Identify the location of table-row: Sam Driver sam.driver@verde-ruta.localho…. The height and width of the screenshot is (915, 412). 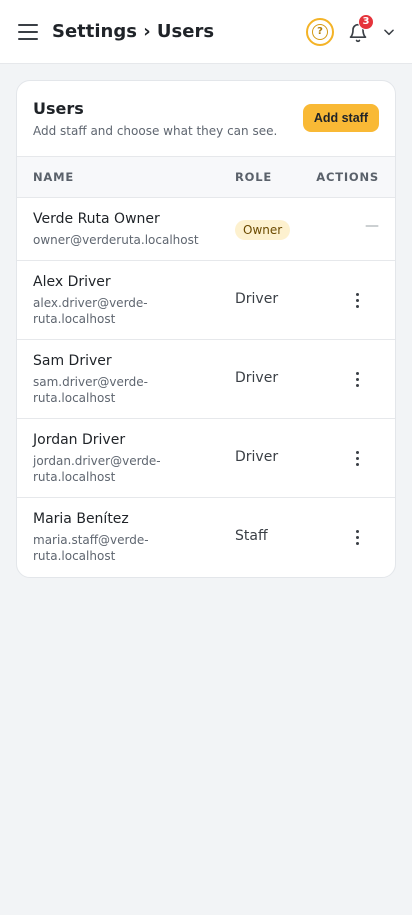
(206, 379).